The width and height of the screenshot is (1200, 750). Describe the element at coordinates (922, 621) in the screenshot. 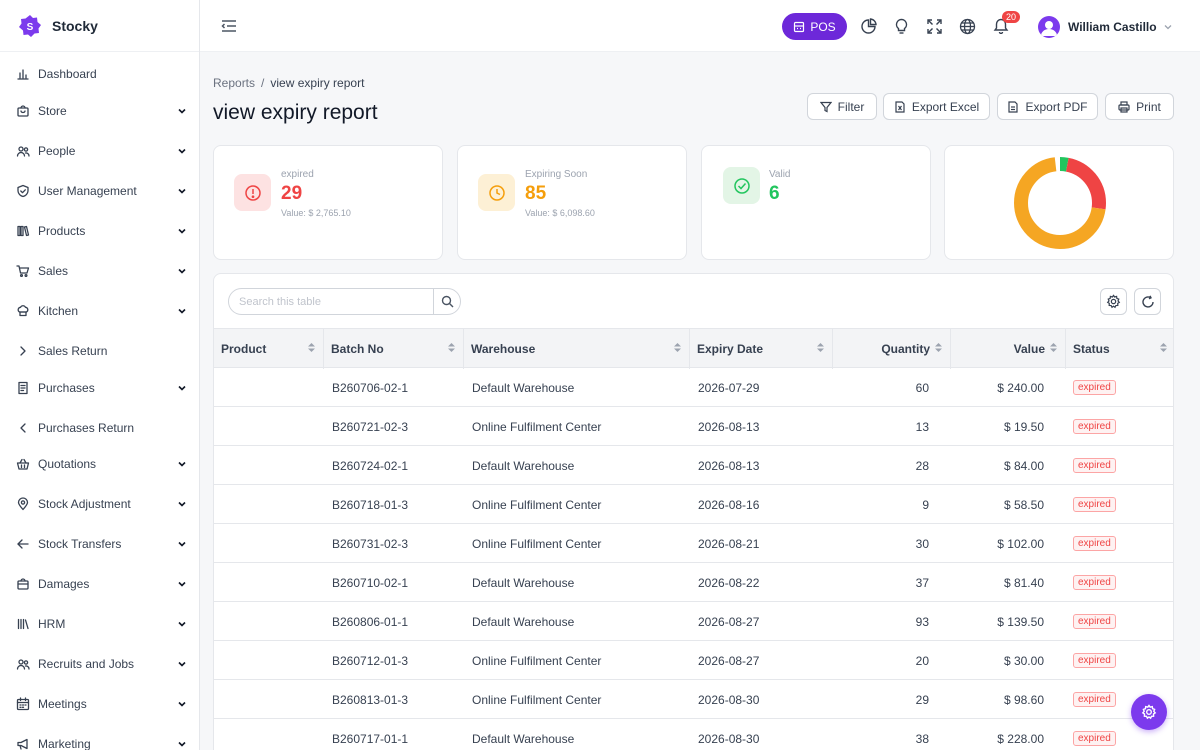

I see `cell-qty: 93` at that location.